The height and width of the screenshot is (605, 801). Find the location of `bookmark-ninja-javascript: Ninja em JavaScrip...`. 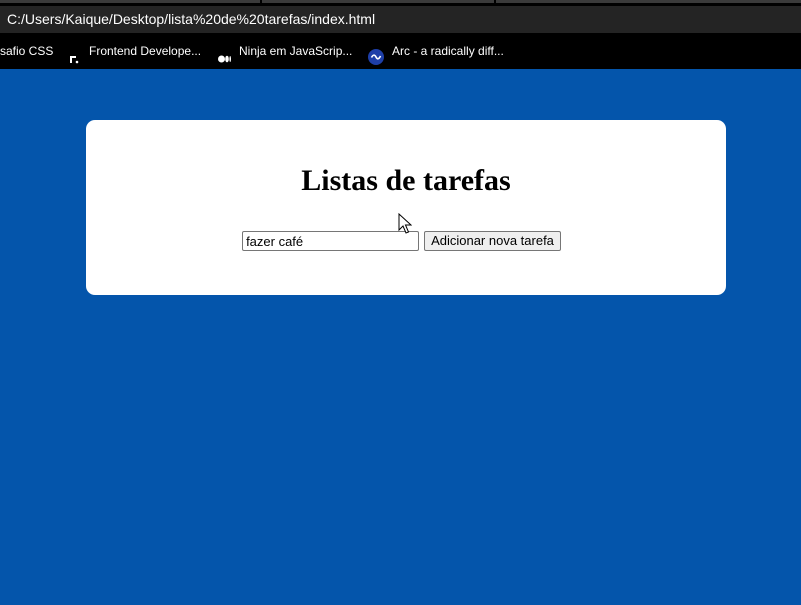

bookmark-ninja-javascript: Ninja em JavaScrip... is located at coordinates (284, 51).